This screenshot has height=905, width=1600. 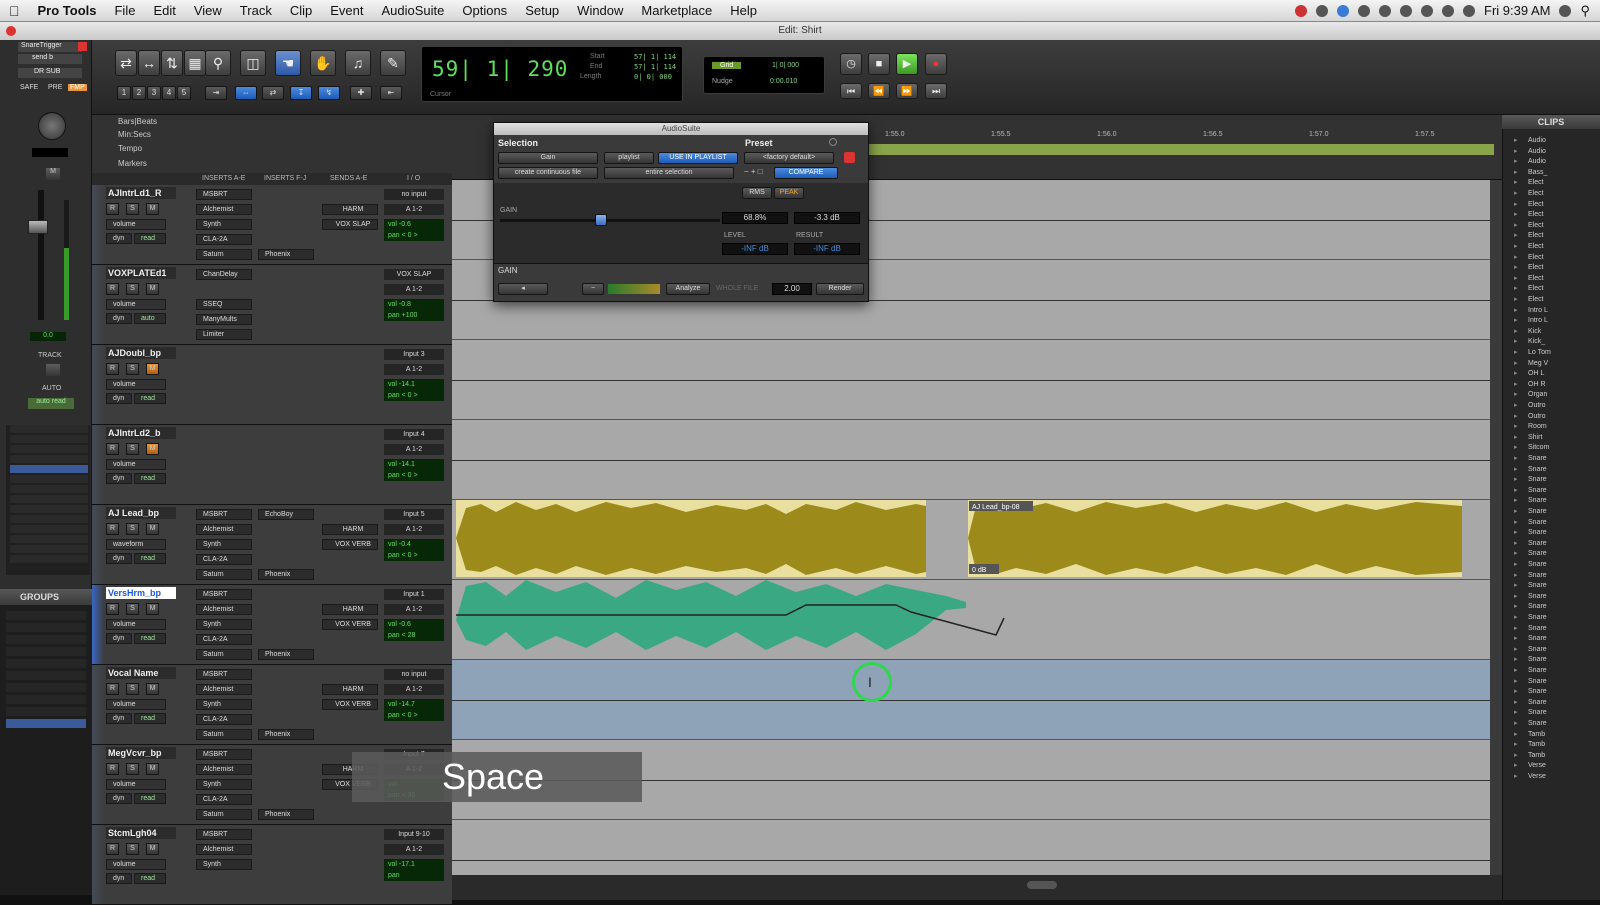 What do you see at coordinates (722, 81) in the screenshot?
I see `nudge-label: Nudge` at bounding box center [722, 81].